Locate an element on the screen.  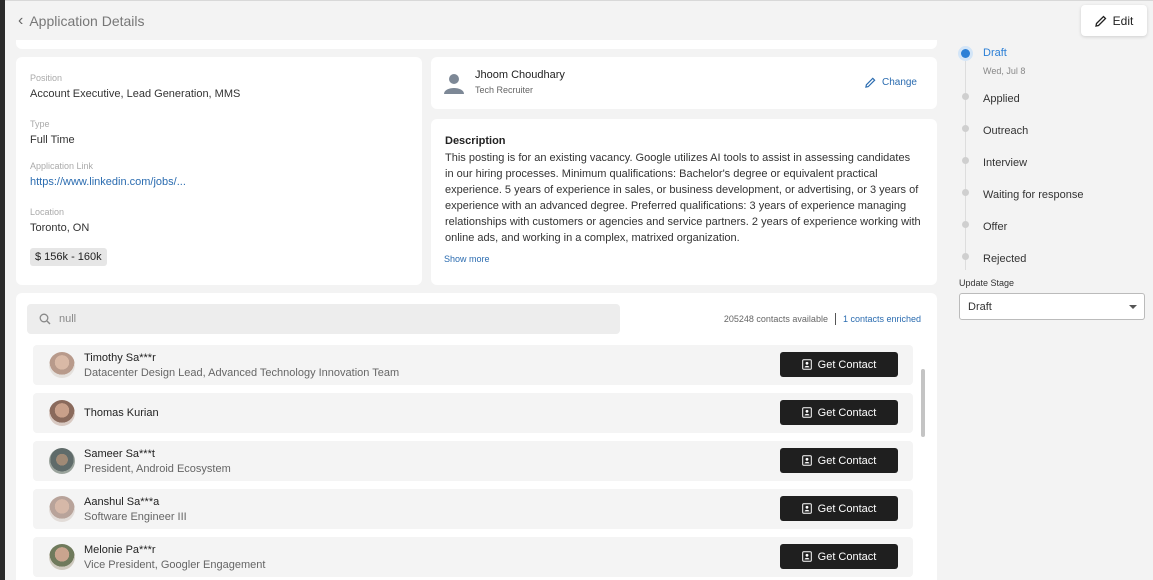
search-input is located at coordinates (309, 319).